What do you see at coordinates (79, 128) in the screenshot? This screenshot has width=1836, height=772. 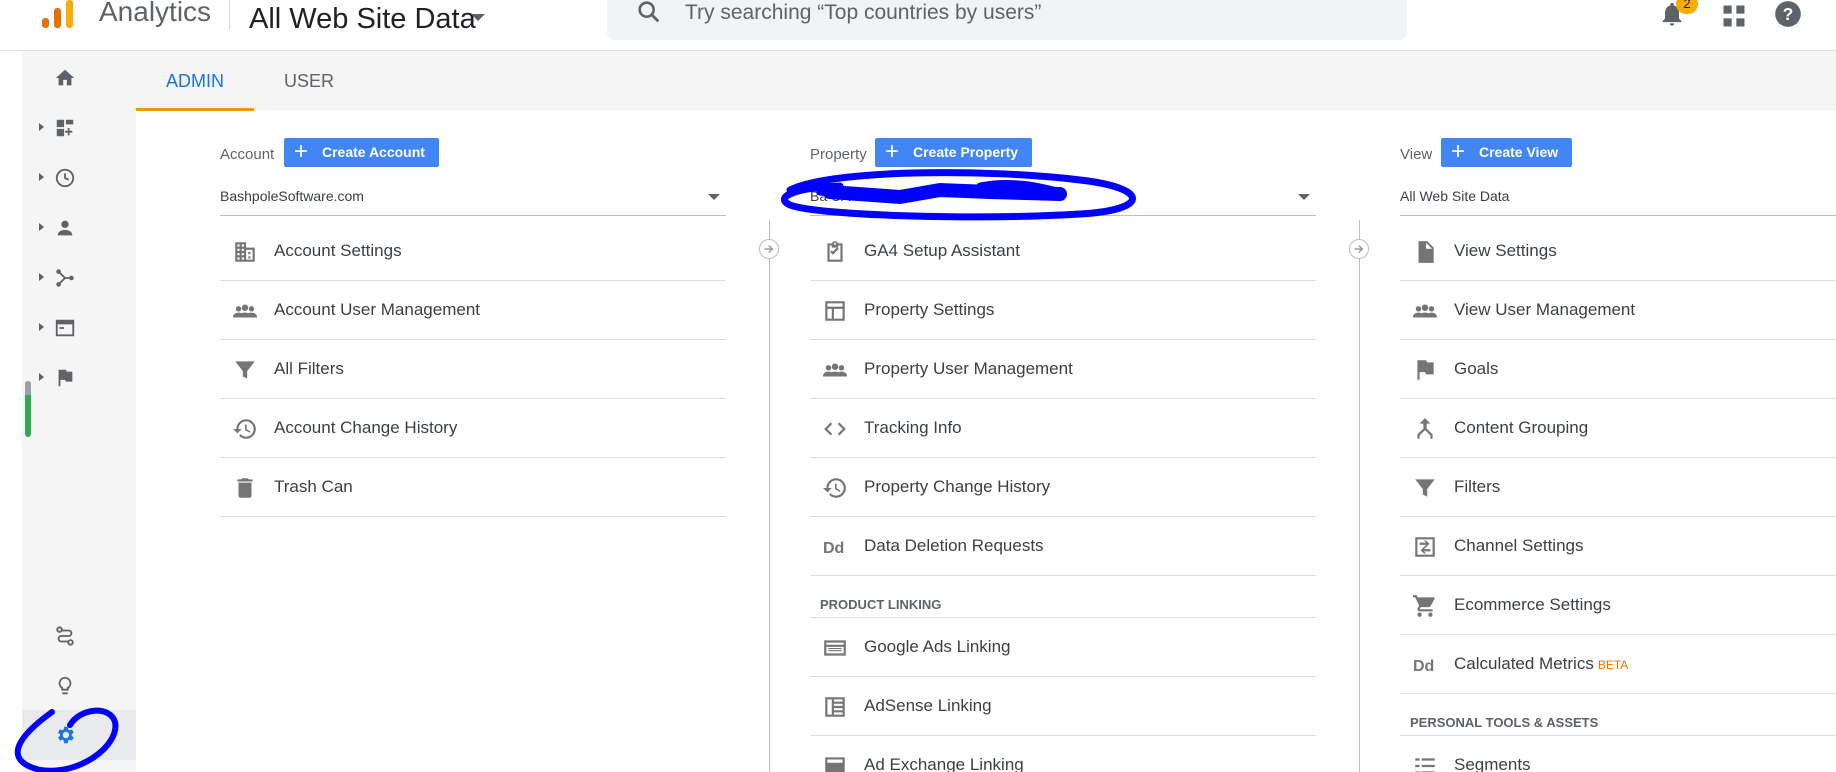 I see `nav-customization` at bounding box center [79, 128].